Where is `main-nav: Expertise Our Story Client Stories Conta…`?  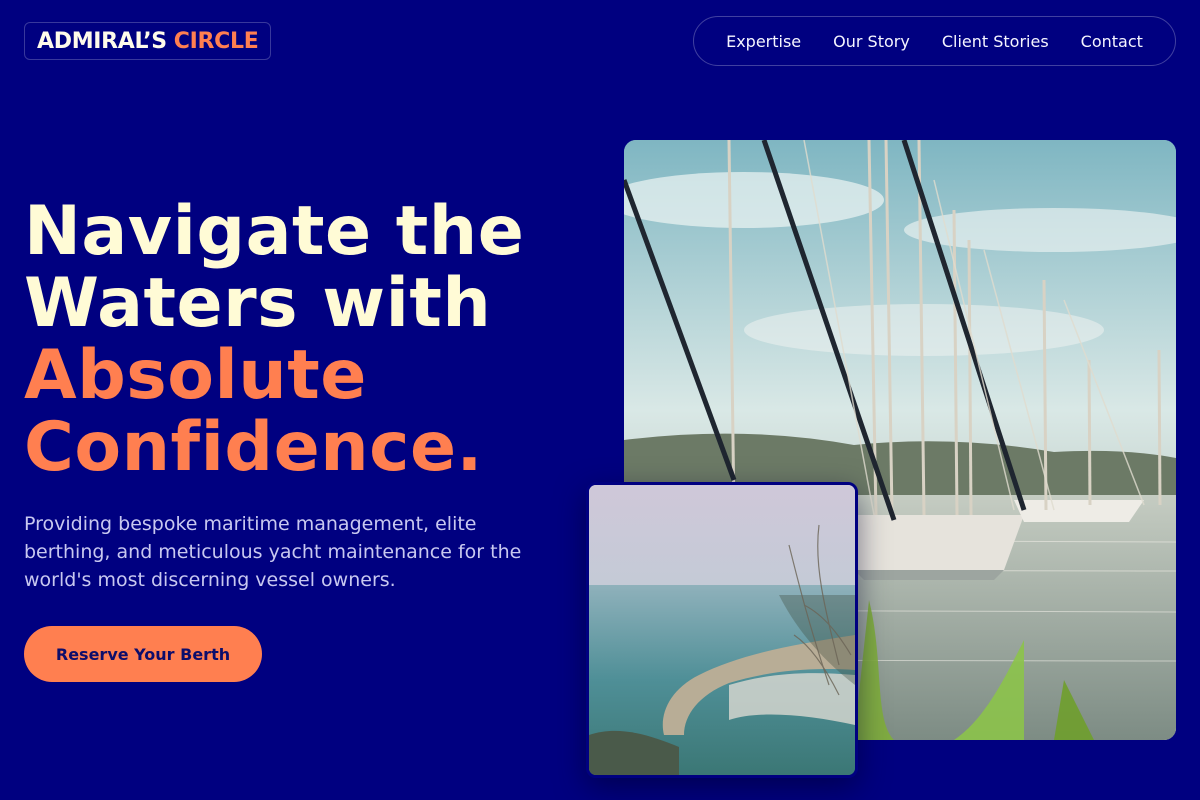
main-nav: Expertise Our Story Client Stories Conta… is located at coordinates (934, 41).